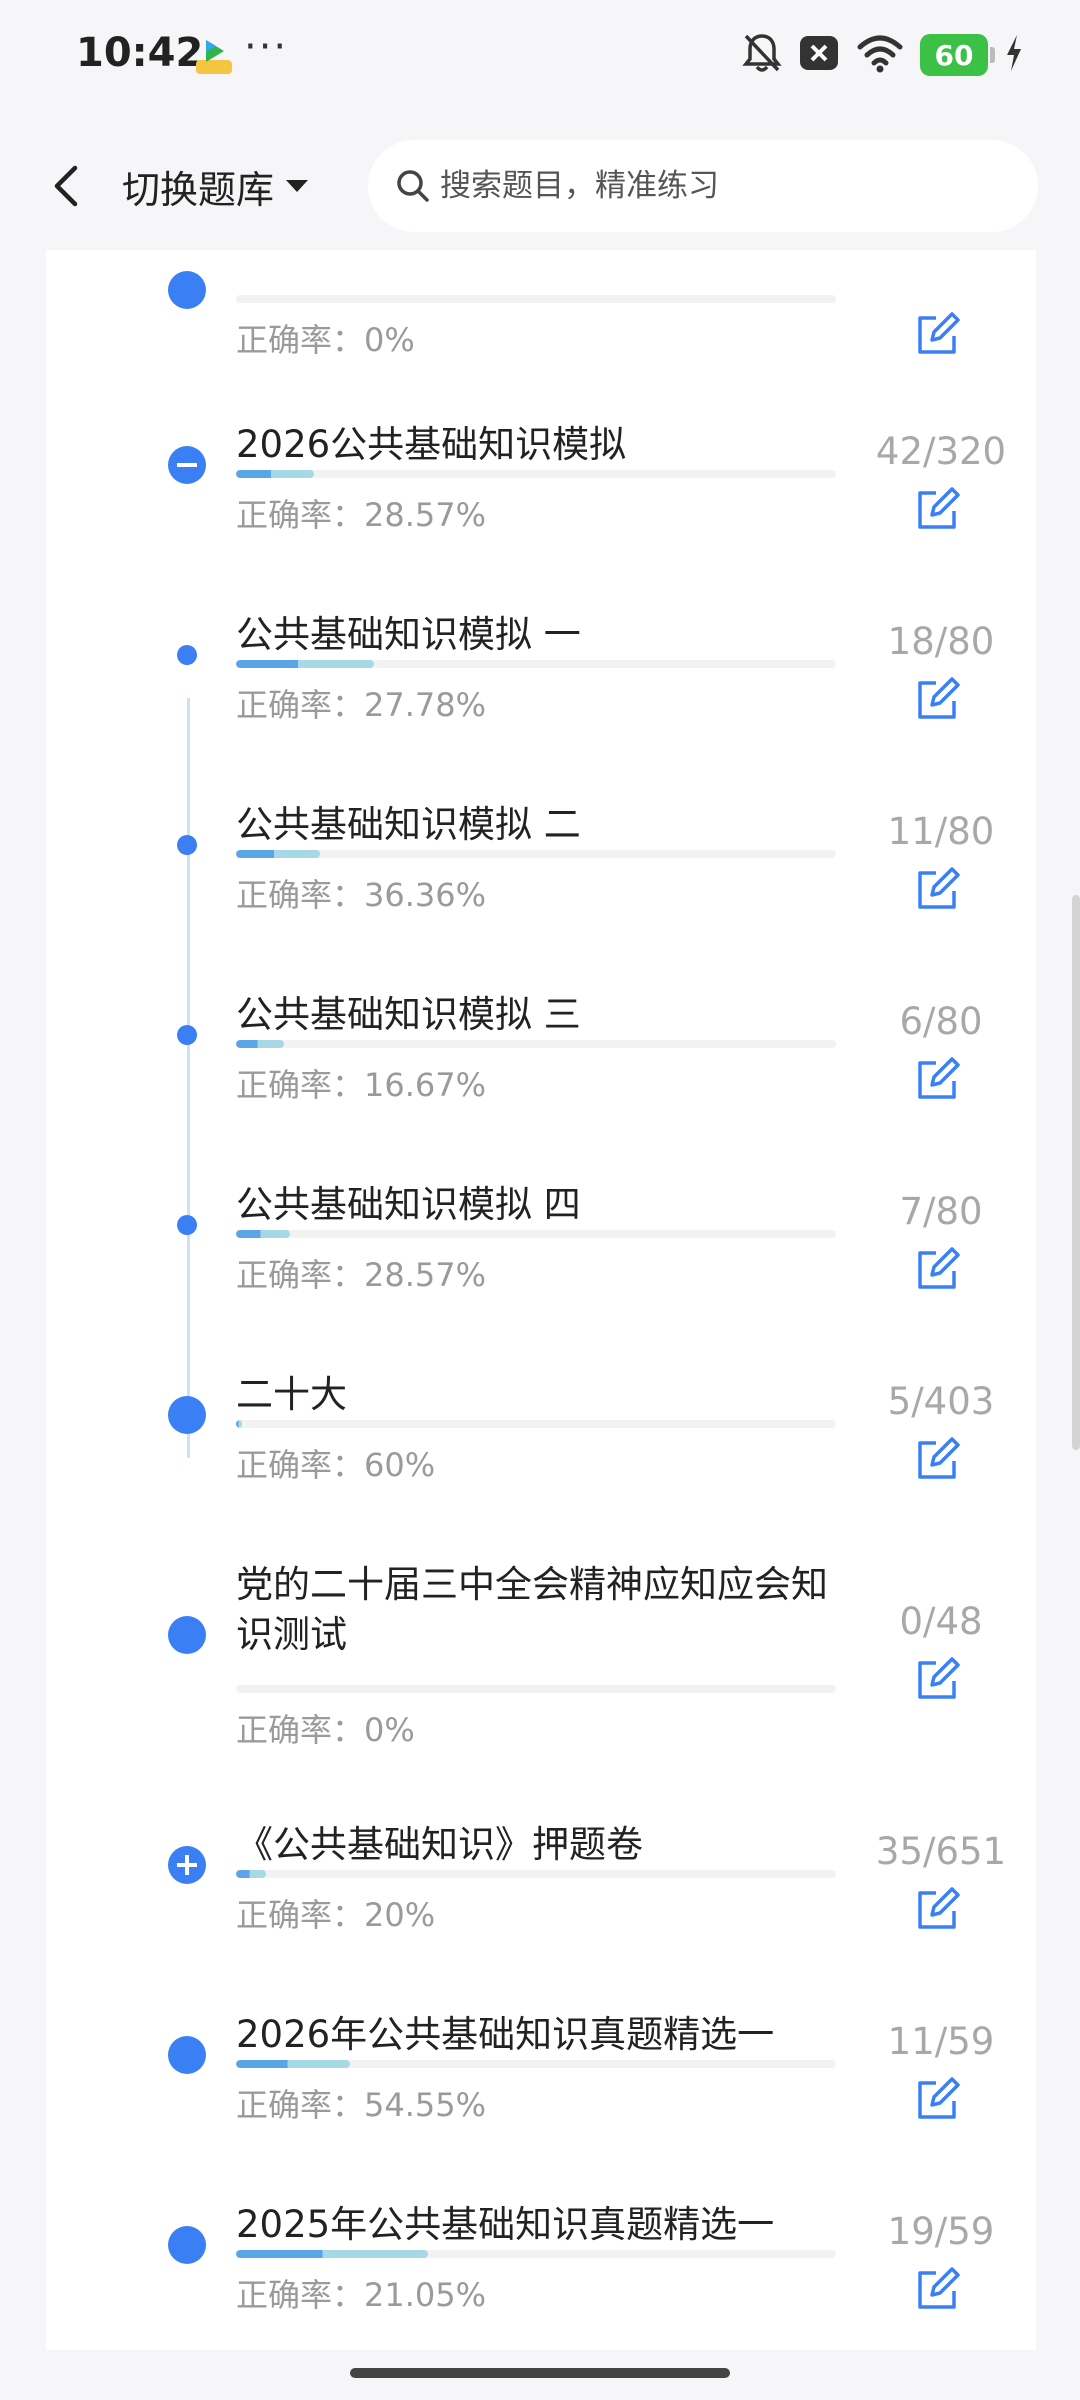  What do you see at coordinates (505, 2224) in the screenshot?
I see `item-title: 2025年公共基础知识真题精选一` at bounding box center [505, 2224].